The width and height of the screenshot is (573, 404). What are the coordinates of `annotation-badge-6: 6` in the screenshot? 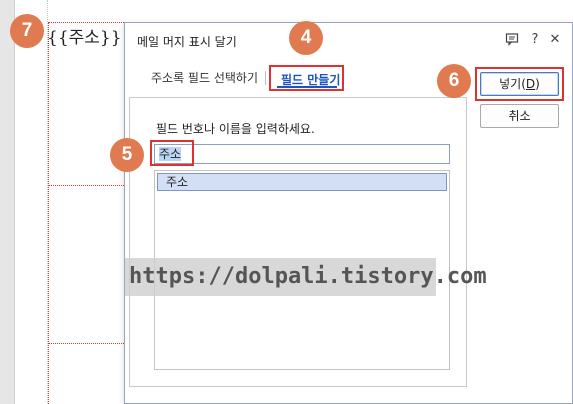 It's located at (454, 81).